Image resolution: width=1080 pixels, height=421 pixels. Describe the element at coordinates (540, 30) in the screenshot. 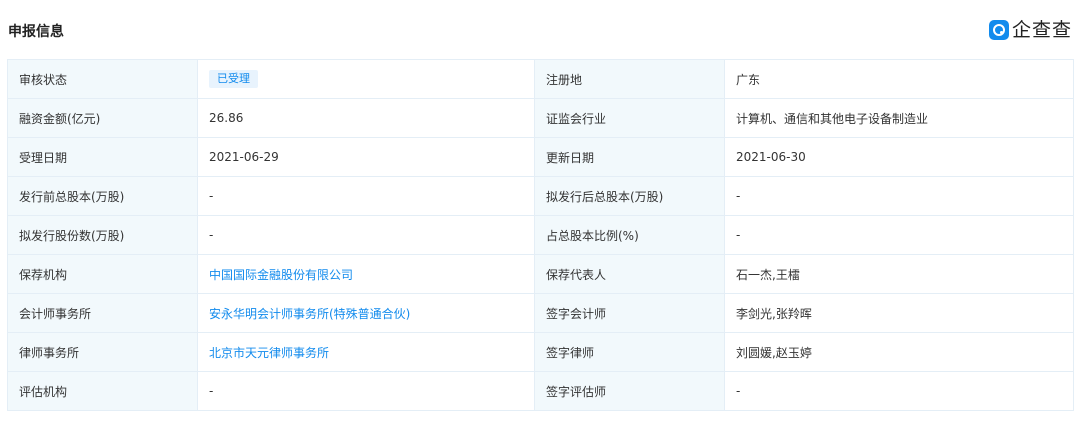

I see `section-header: 申报信息 企查查` at that location.